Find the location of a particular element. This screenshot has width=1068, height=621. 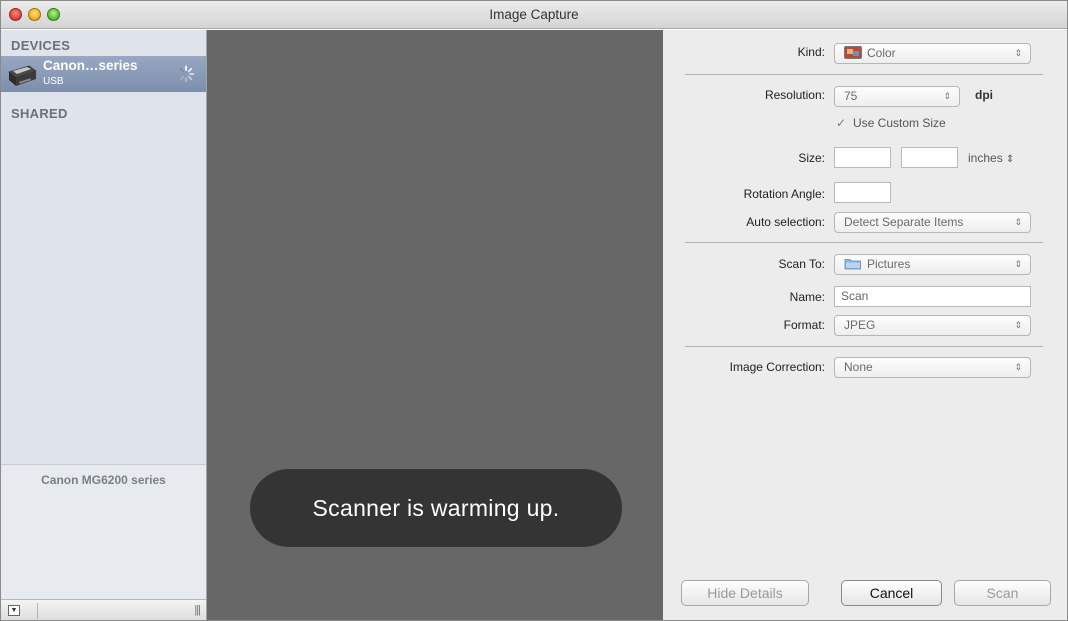

progress-spinner-icon is located at coordinates (186, 74).